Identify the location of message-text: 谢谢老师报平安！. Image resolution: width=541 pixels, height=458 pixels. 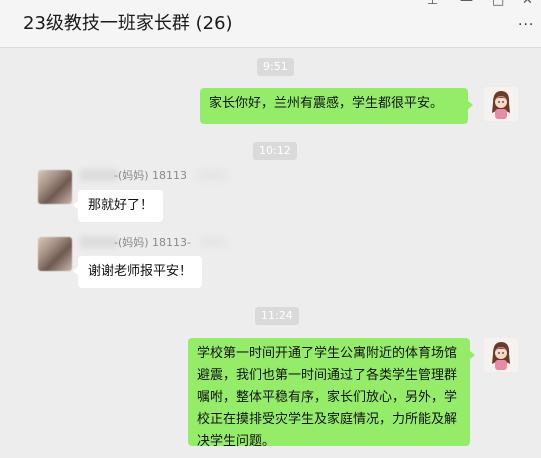
(140, 271).